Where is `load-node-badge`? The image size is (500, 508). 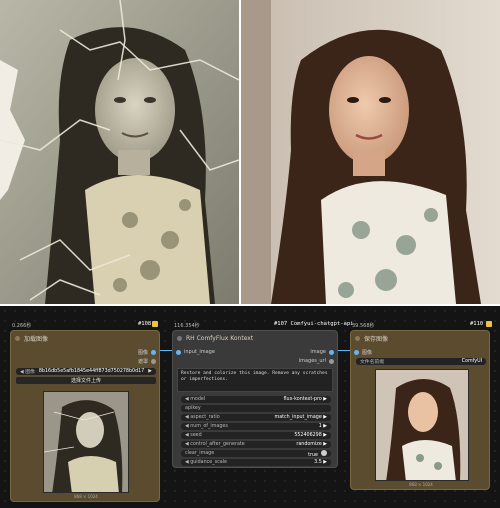 load-node-badge is located at coordinates (155, 324).